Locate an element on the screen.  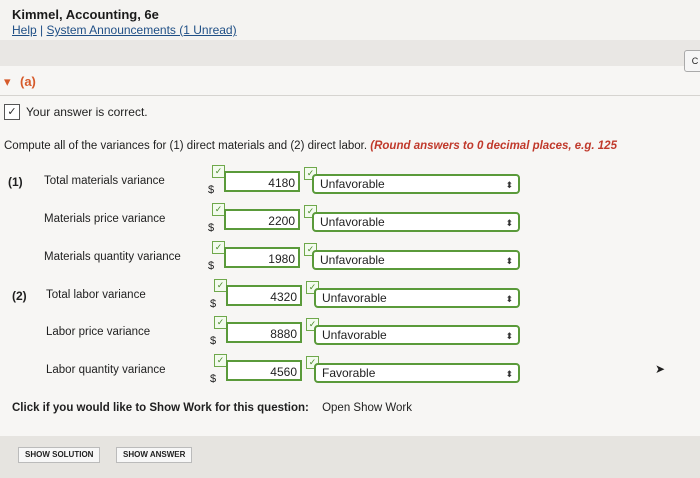
bottom-bar is located at coordinates (350, 457).